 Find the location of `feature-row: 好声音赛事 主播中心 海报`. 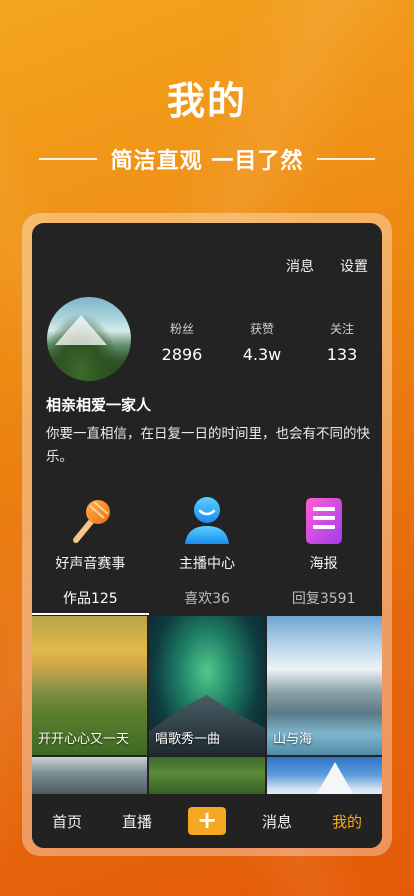

feature-row: 好声音赛事 主播中心 海报 is located at coordinates (207, 534).